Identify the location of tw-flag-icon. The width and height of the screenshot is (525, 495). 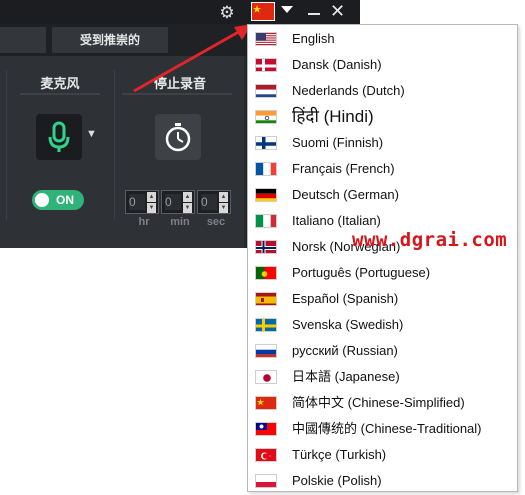
(266, 429).